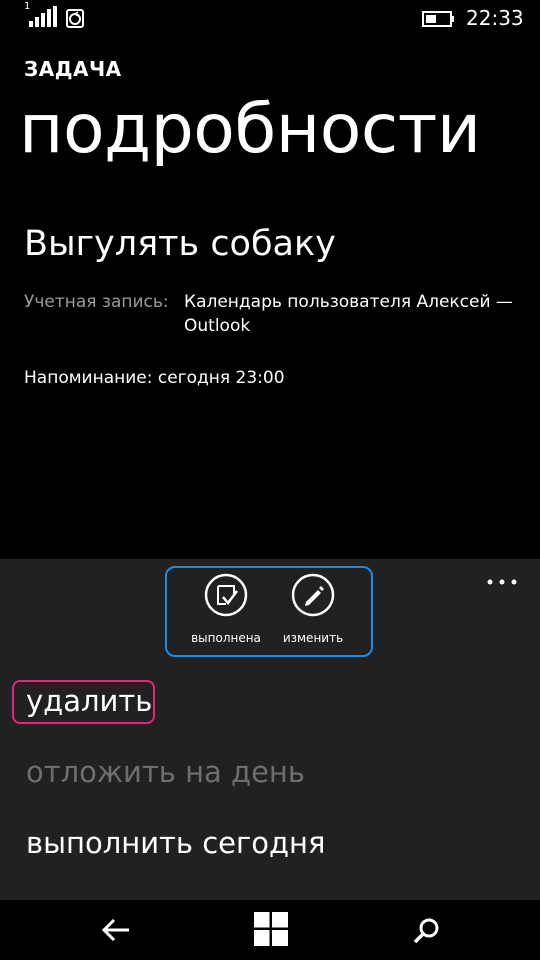 The width and height of the screenshot is (540, 960). Describe the element at coordinates (313, 595) in the screenshot. I see `pencil-icon` at that location.